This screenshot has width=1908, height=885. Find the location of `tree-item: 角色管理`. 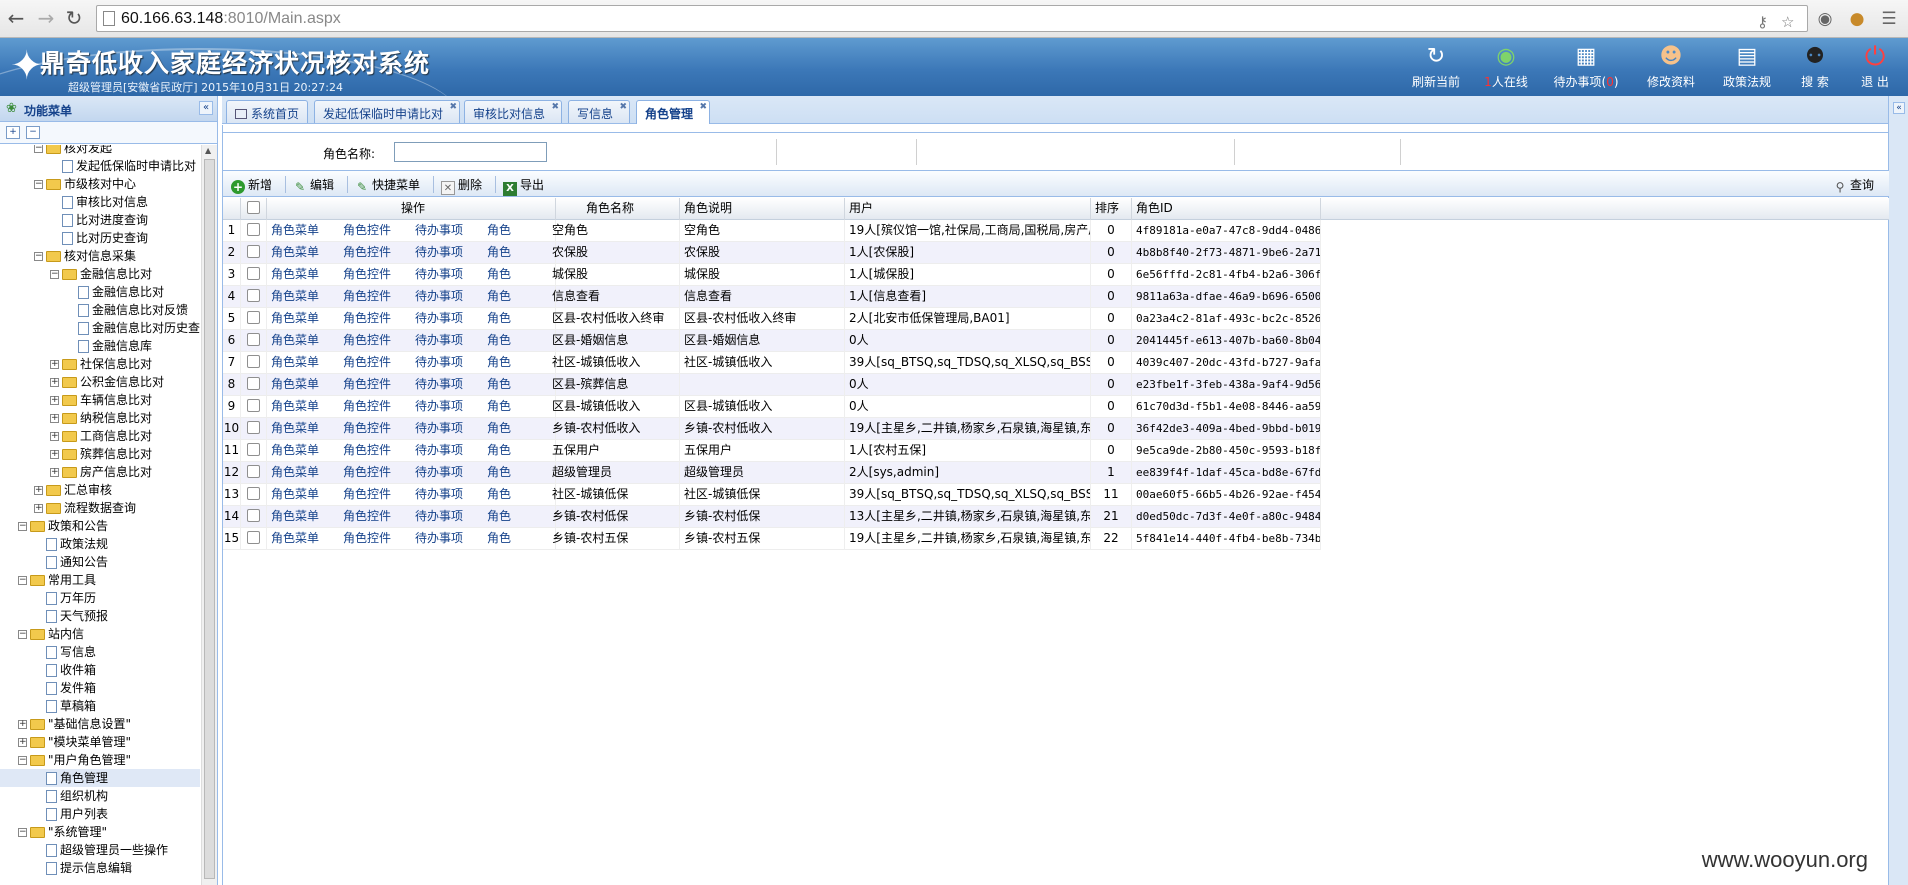

tree-item: 角色管理 is located at coordinates (100, 778).